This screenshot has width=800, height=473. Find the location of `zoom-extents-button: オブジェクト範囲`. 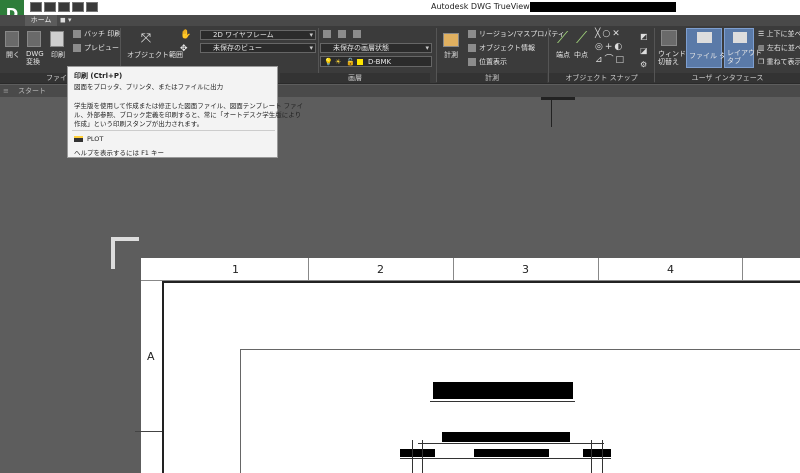

zoom-extents-button: オブジェクト範囲 is located at coordinates (155, 55).